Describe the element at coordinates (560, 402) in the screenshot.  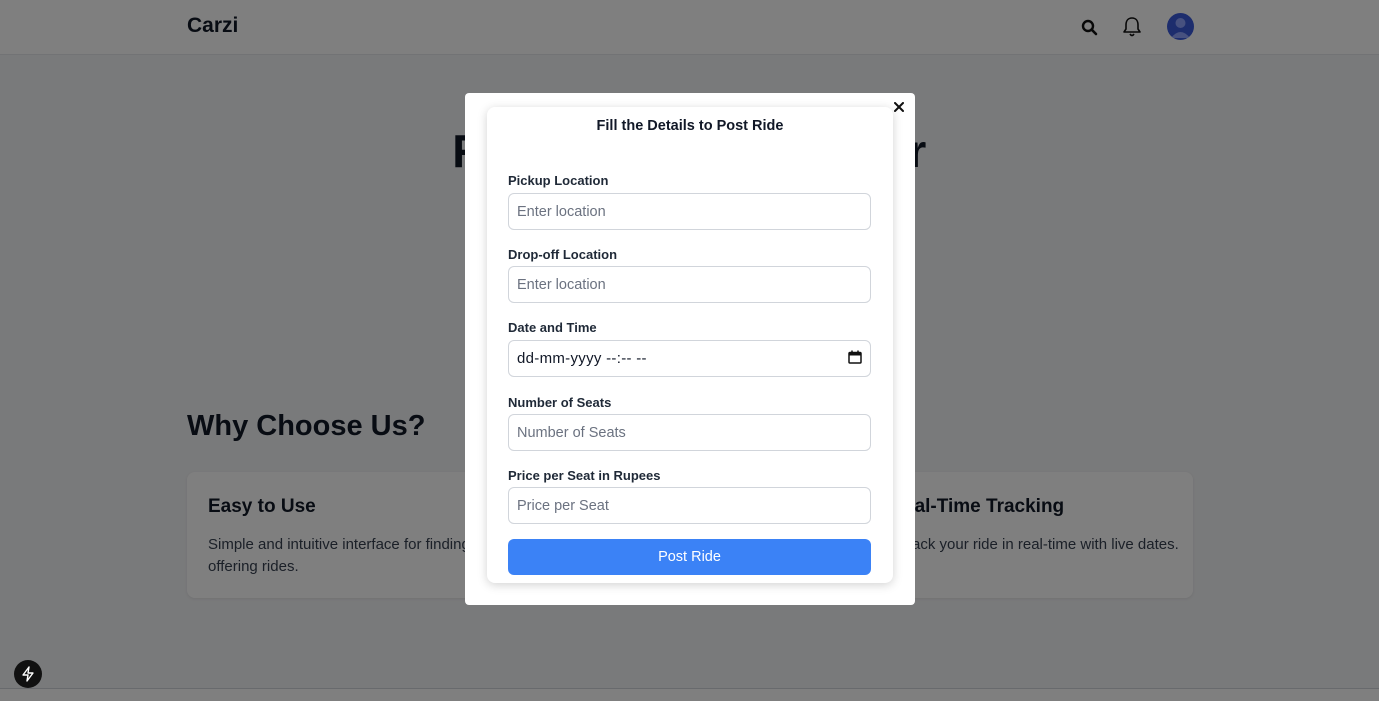
I see `seats-label: Number of Seats` at that location.